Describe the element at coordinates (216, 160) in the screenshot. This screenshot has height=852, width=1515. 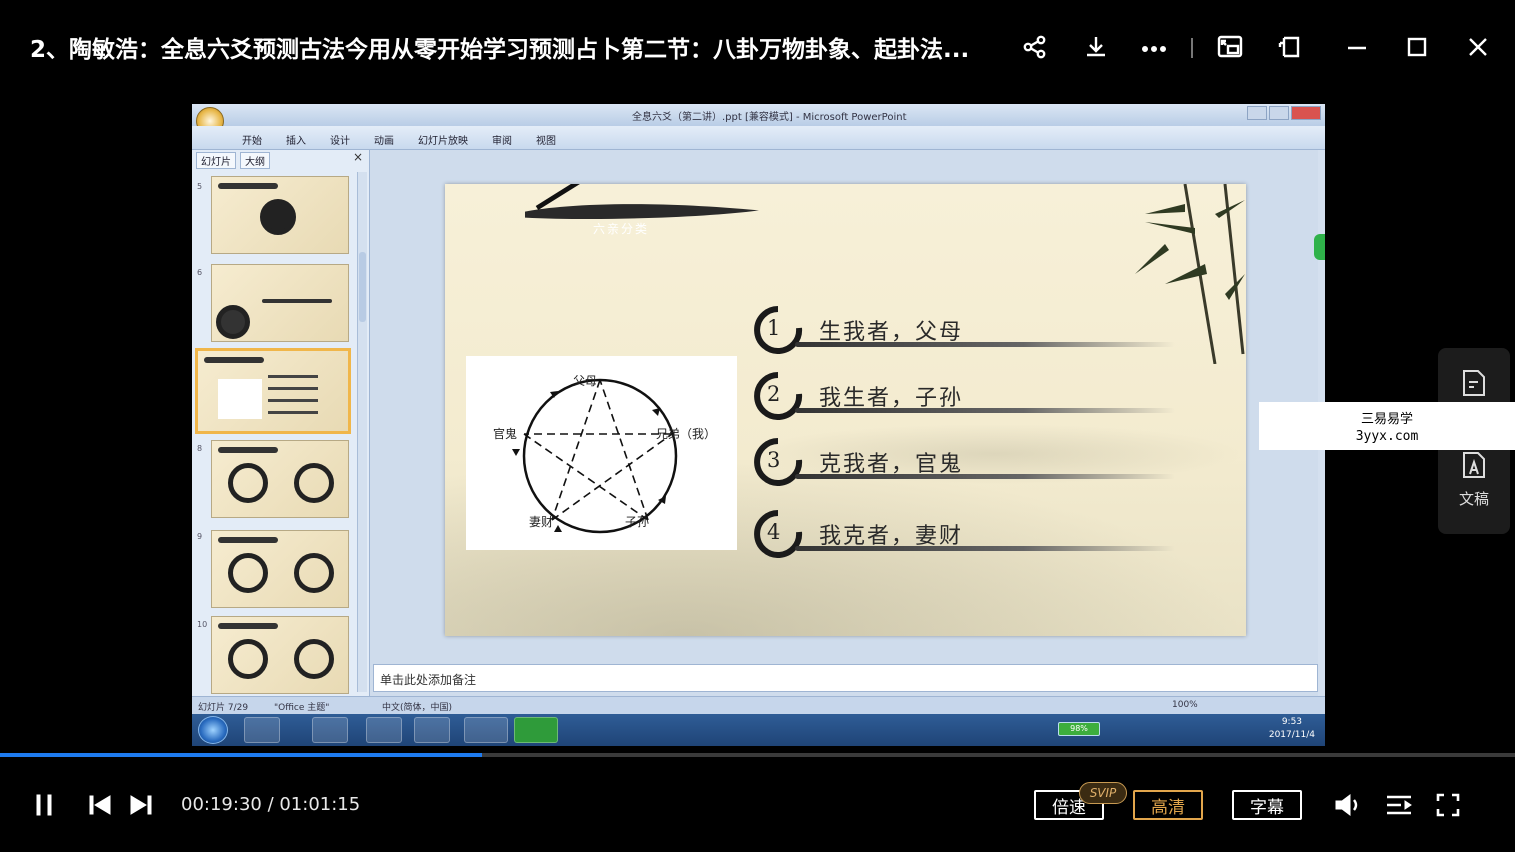
I see `panel-tab-slides: 幻灯片` at that location.